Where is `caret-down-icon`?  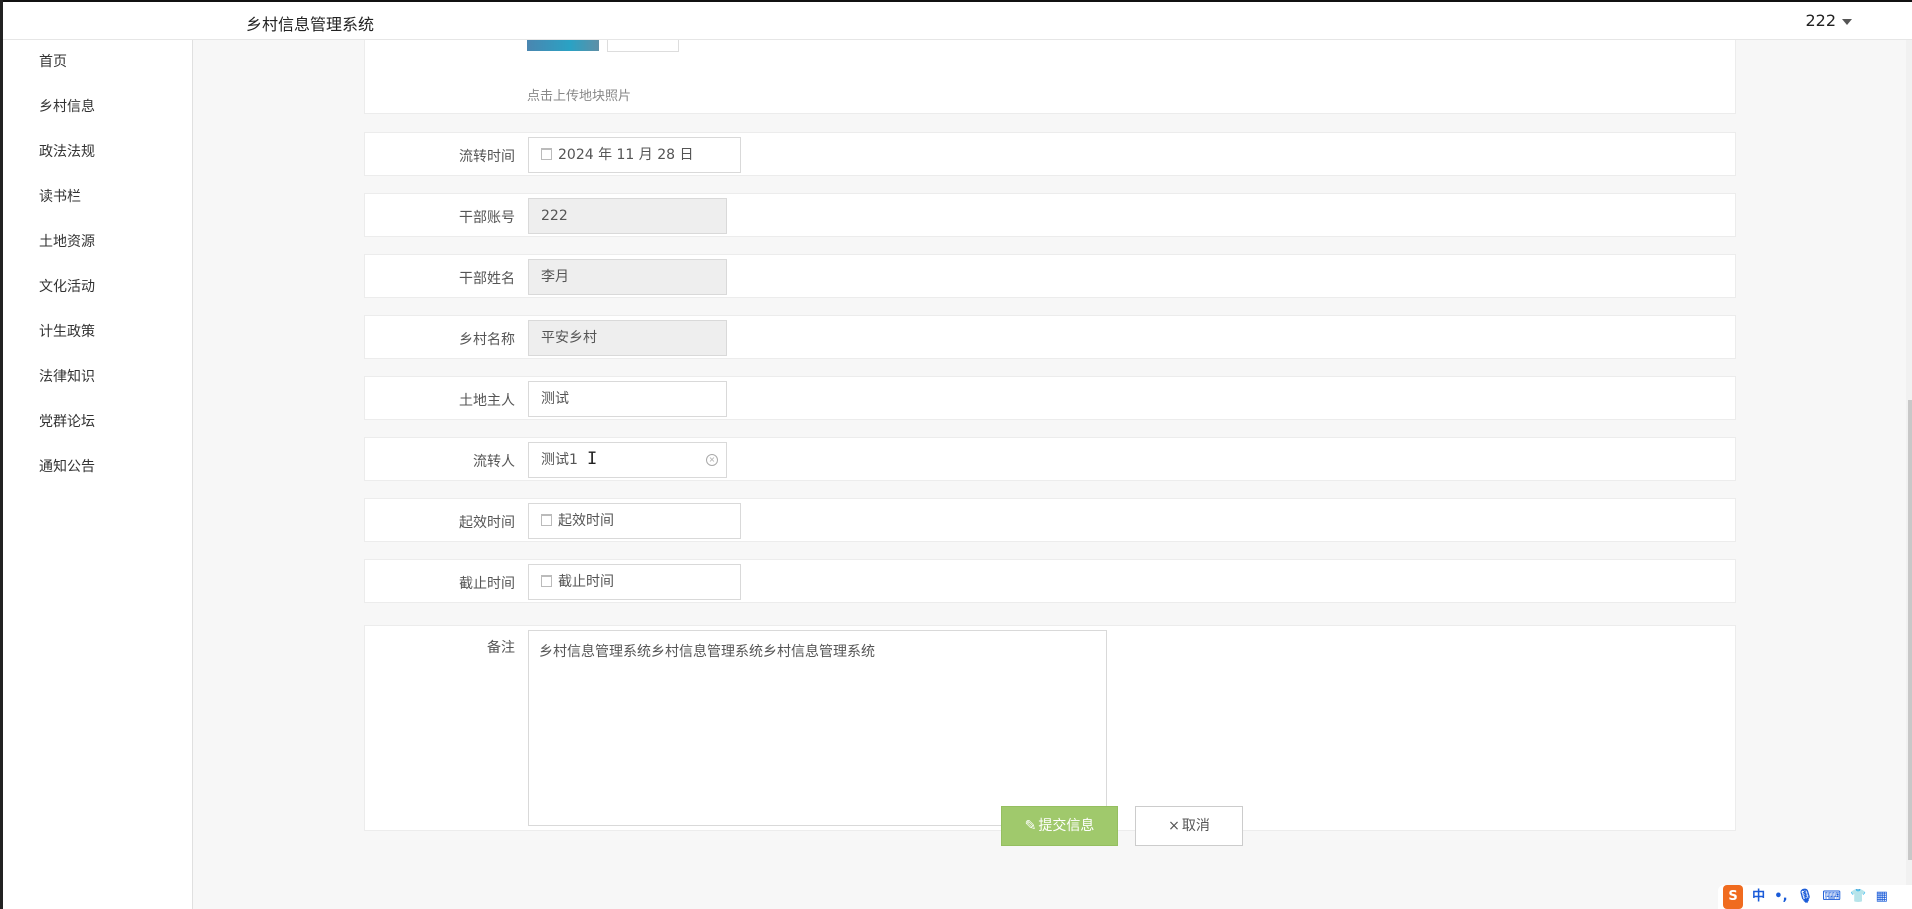
caret-down-icon is located at coordinates (1847, 21).